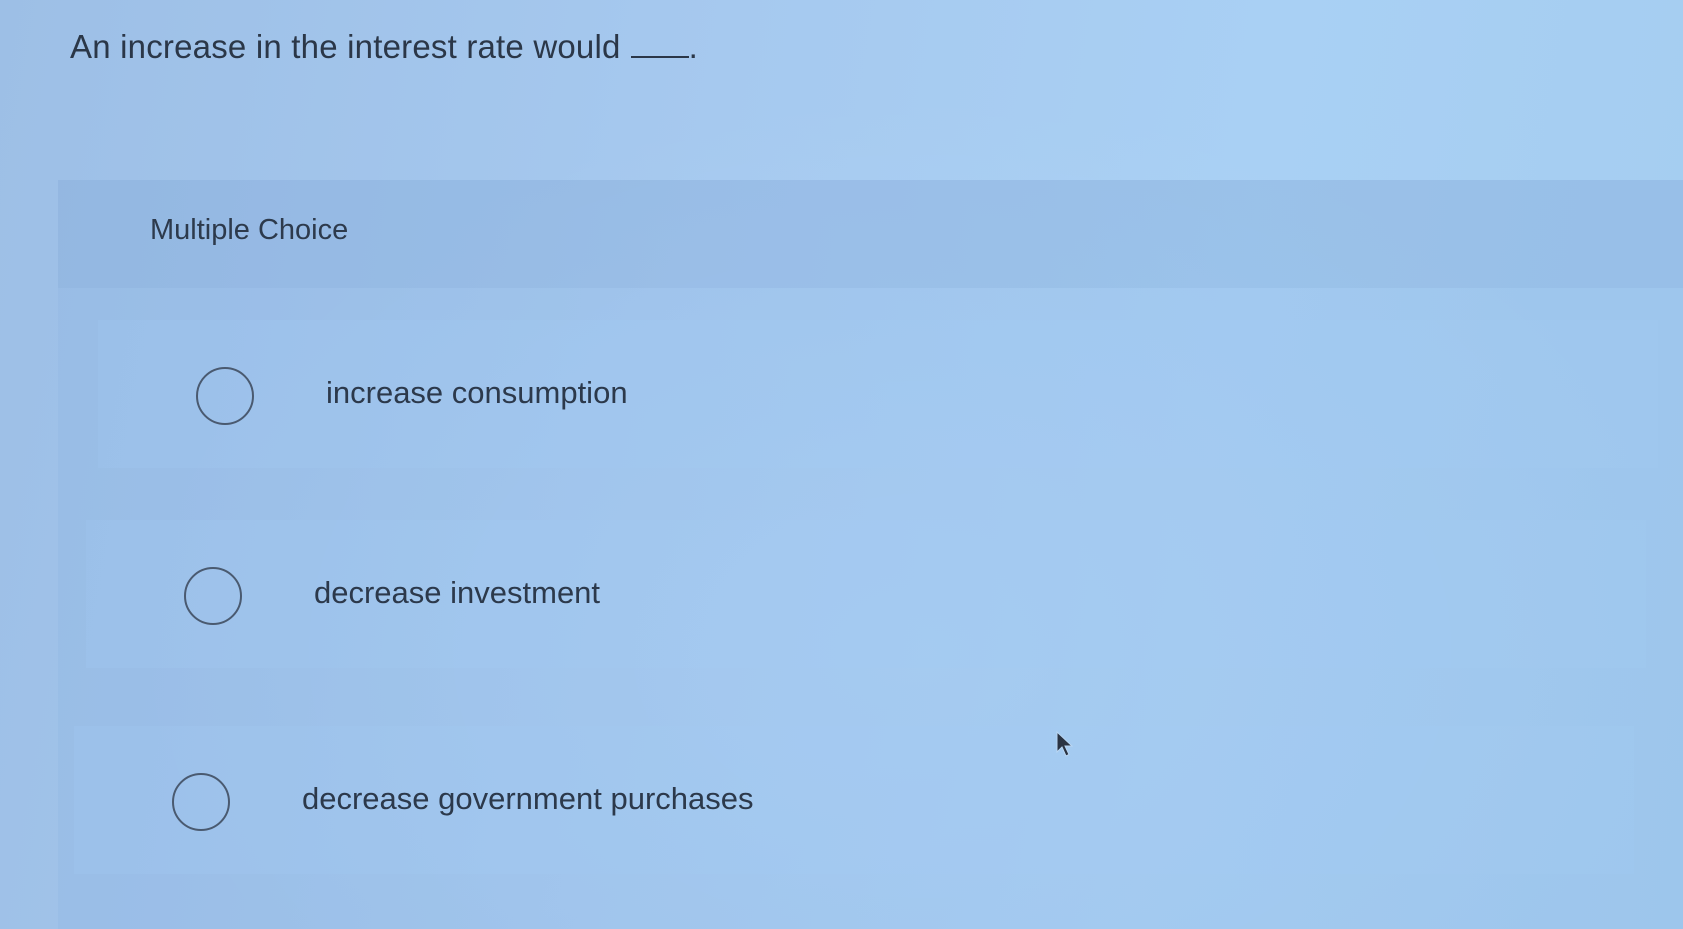 Image resolution: width=1683 pixels, height=929 pixels. I want to click on option-decrease-government-purchases: decrease government purchases, so click(854, 800).